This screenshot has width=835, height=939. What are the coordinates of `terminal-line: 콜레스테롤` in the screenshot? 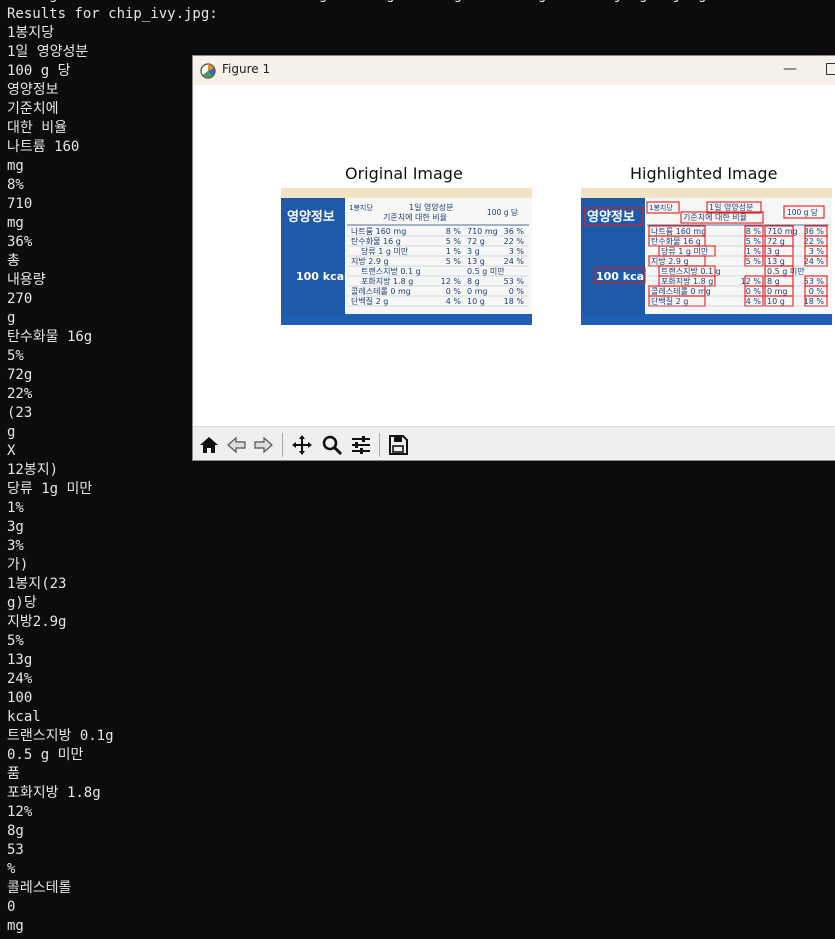 It's located at (39, 888).